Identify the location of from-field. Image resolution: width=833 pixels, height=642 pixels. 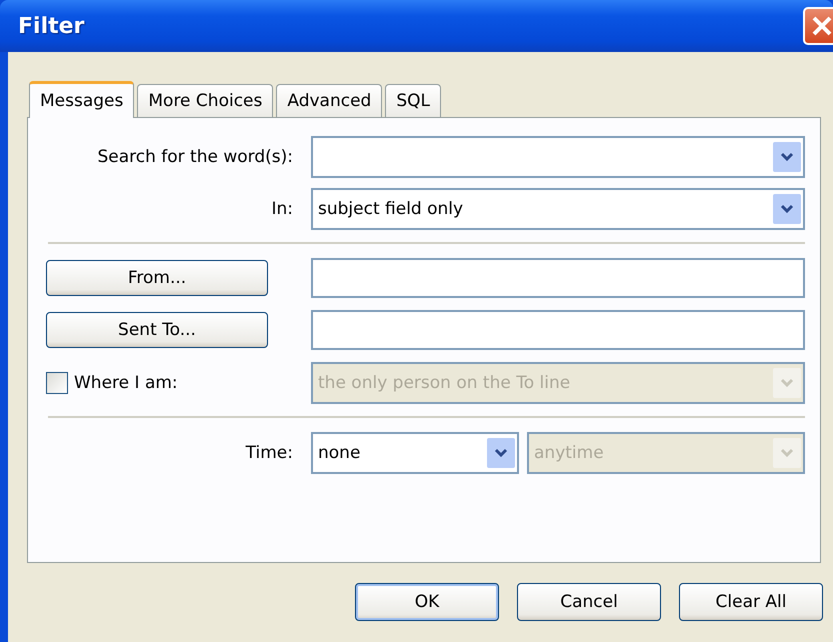
(558, 278).